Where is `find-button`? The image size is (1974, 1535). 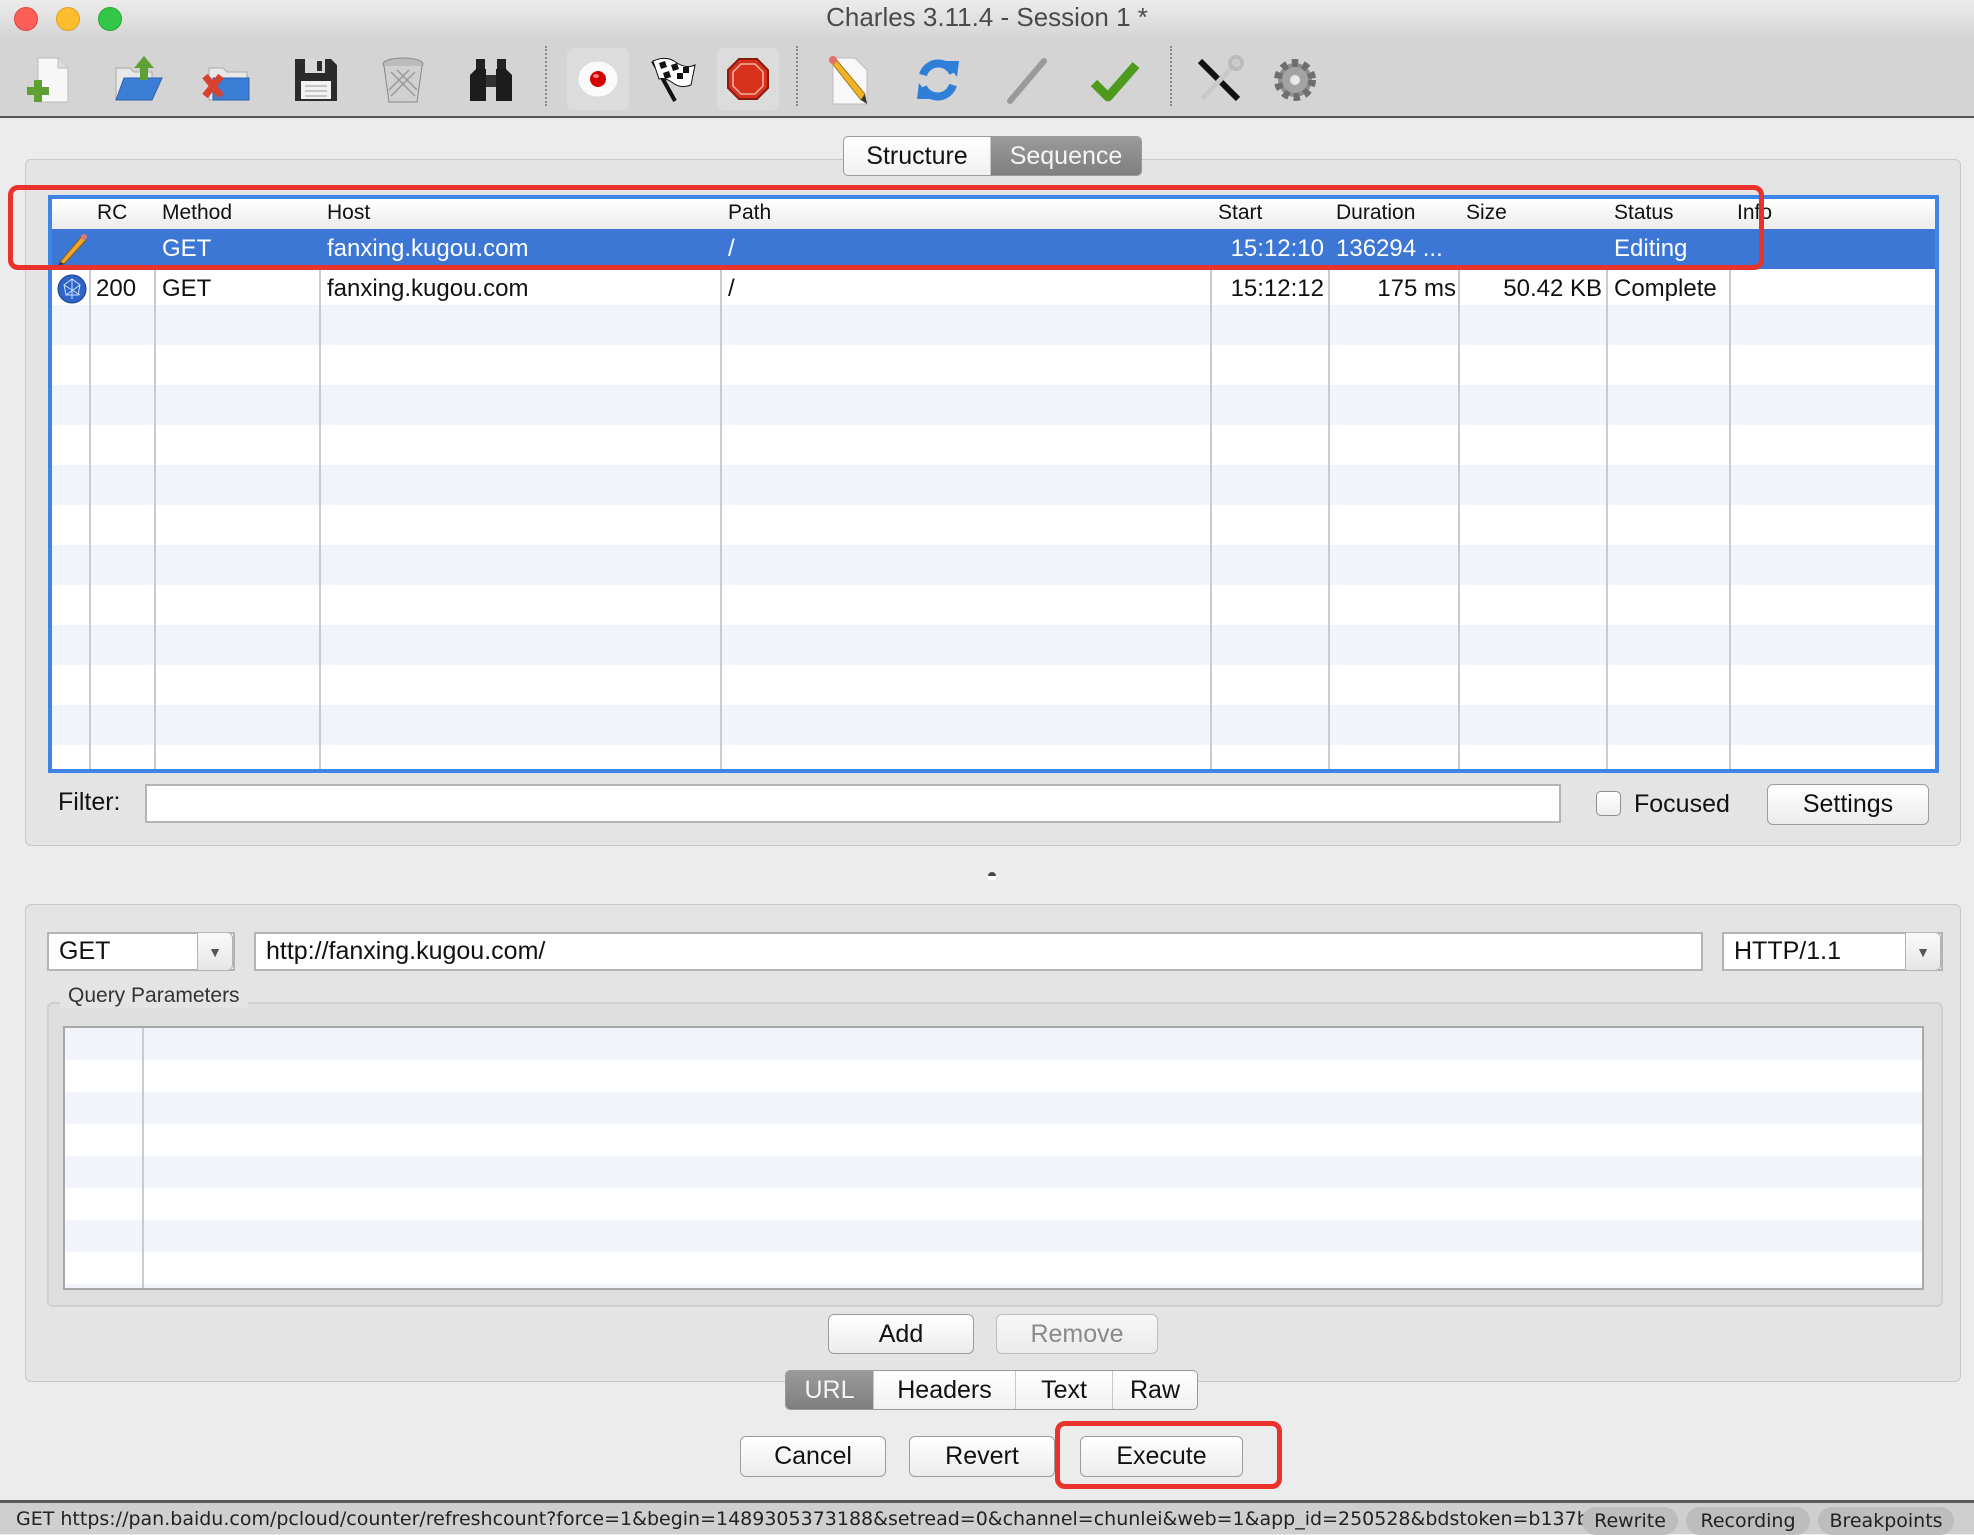 find-button is located at coordinates (491, 80).